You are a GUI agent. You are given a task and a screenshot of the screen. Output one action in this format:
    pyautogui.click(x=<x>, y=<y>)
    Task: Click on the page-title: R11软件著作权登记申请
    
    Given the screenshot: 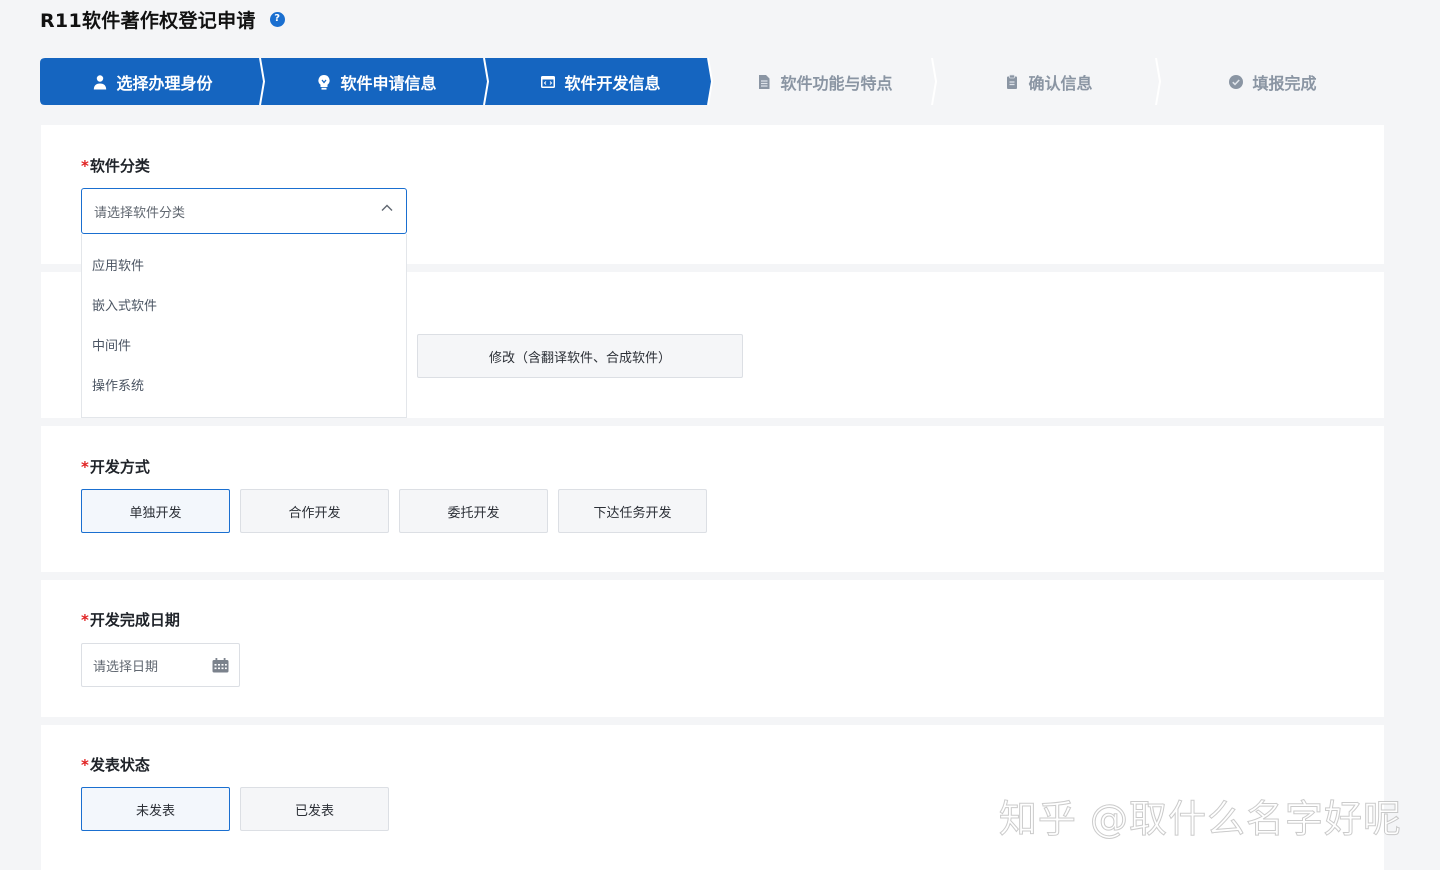 What is the action you would take?
    pyautogui.click(x=148, y=20)
    